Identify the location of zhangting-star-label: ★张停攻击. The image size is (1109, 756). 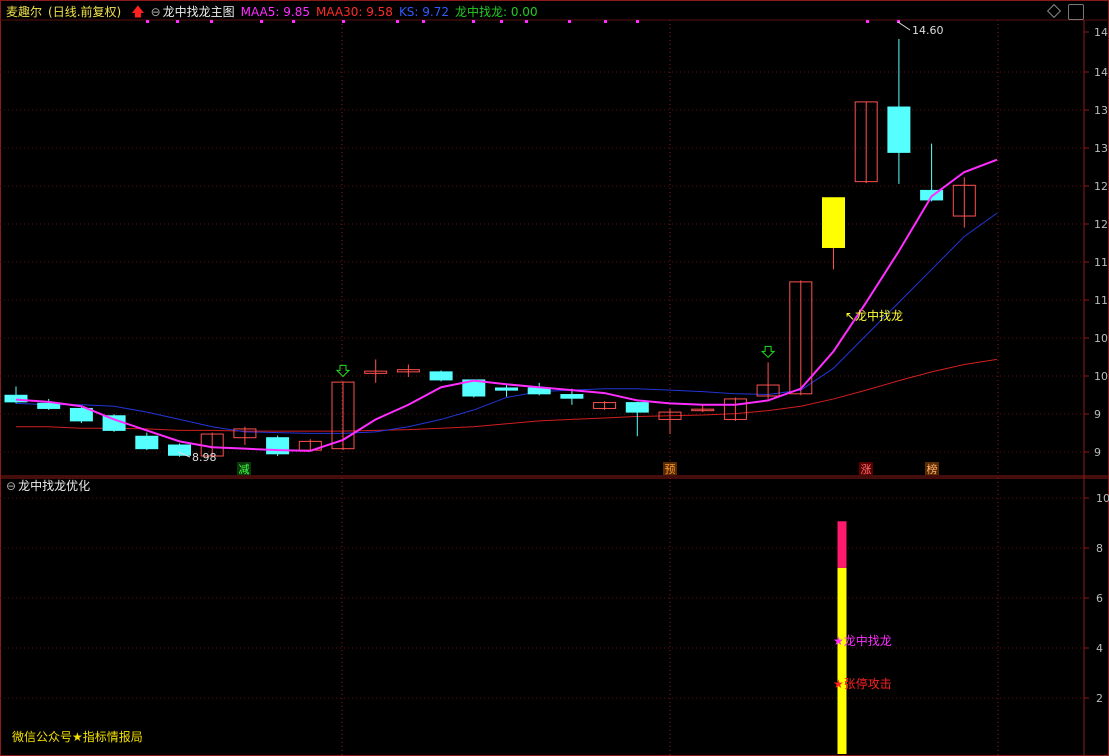
(862, 683).